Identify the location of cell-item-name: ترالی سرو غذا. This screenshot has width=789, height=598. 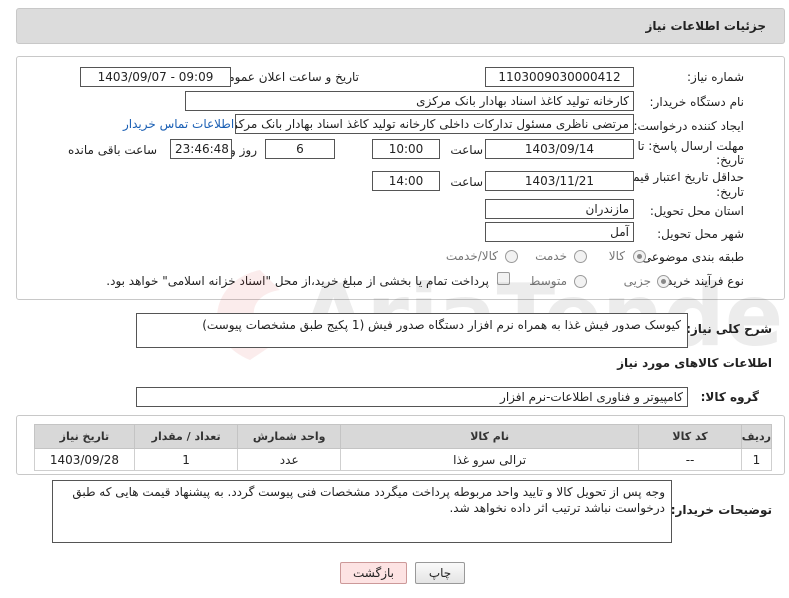
(490, 459).